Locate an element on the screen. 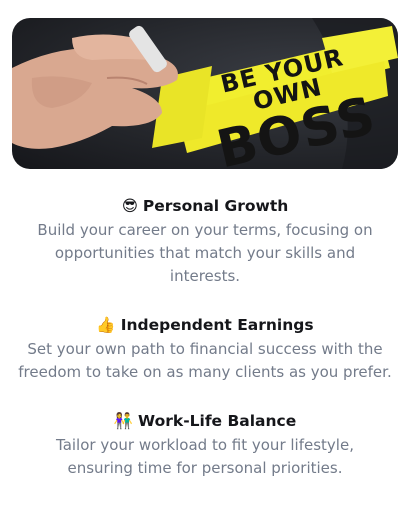 The image size is (410, 520). feature-title-text: Work-Life Balance is located at coordinates (217, 421).